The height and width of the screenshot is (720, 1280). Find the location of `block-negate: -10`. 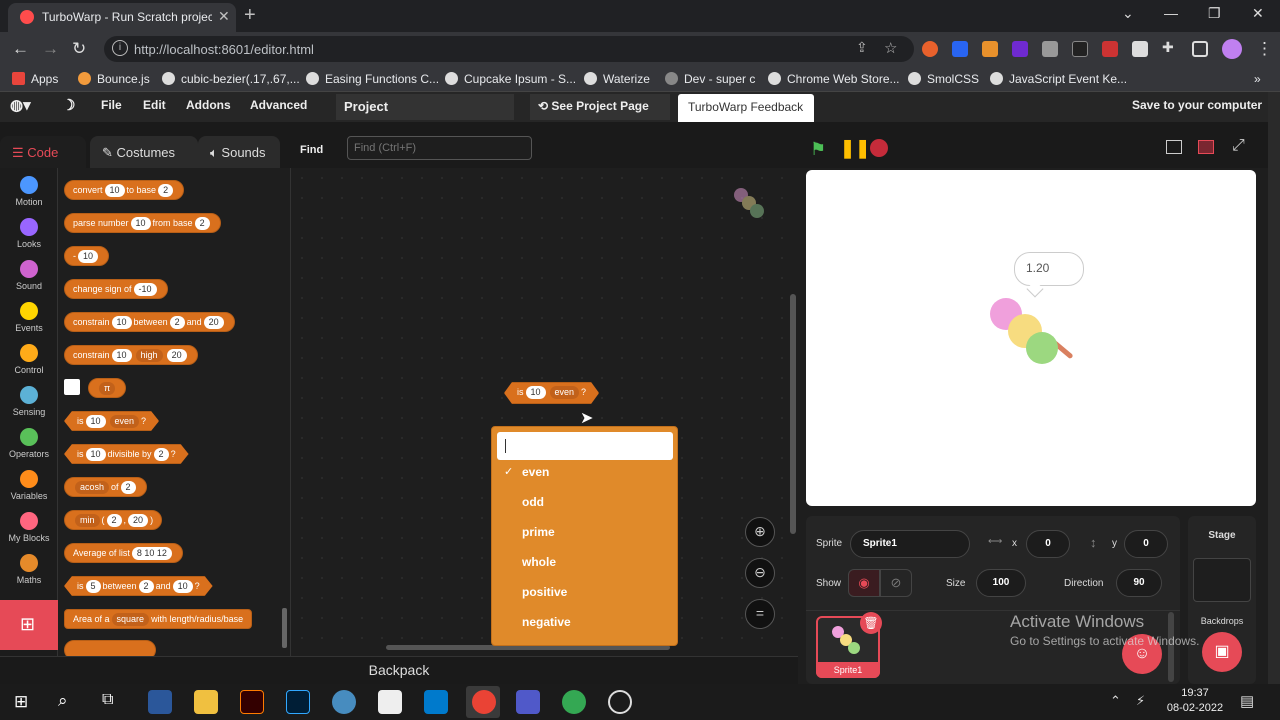

block-negate: -10 is located at coordinates (87, 256).